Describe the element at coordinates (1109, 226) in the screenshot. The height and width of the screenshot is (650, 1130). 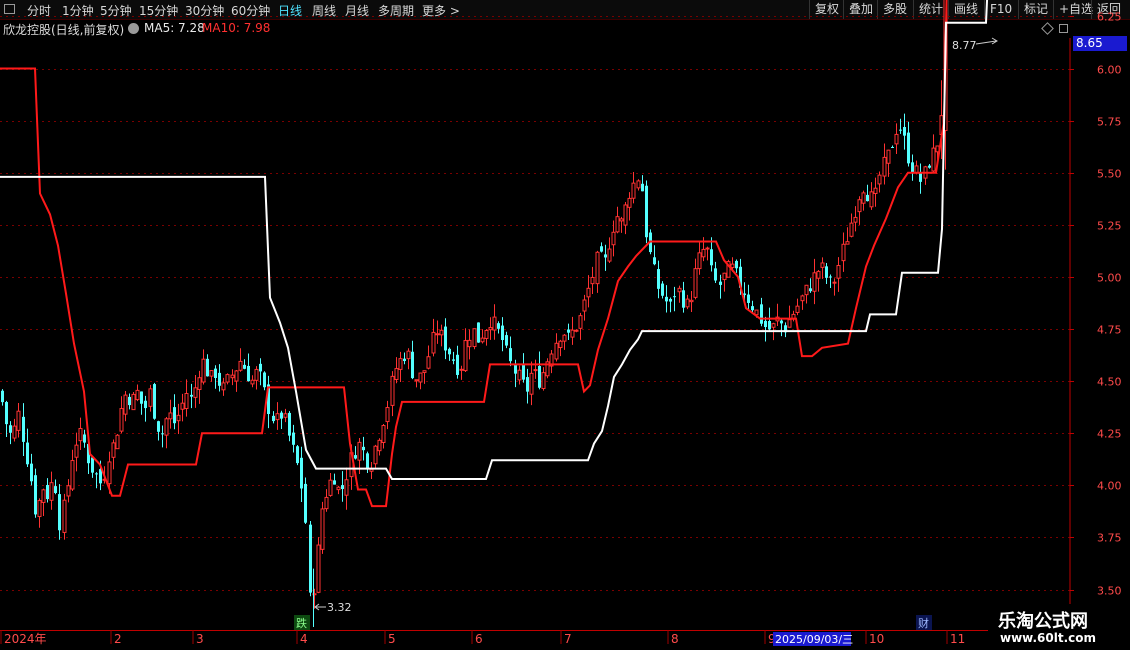
I see `y-tick-label: 5.25` at that location.